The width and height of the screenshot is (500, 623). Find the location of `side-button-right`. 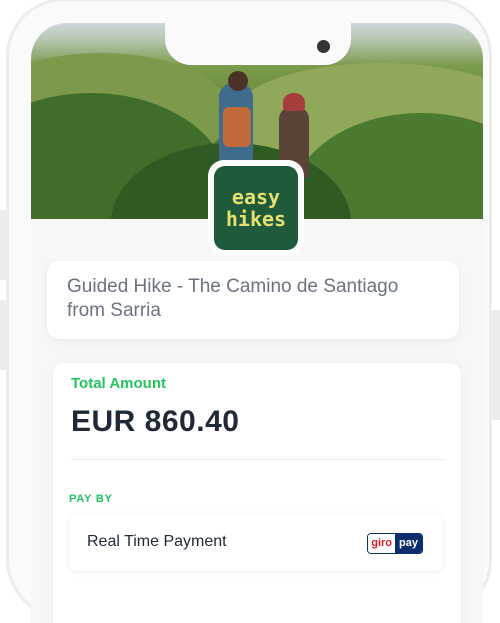

side-button-right is located at coordinates (496, 365).